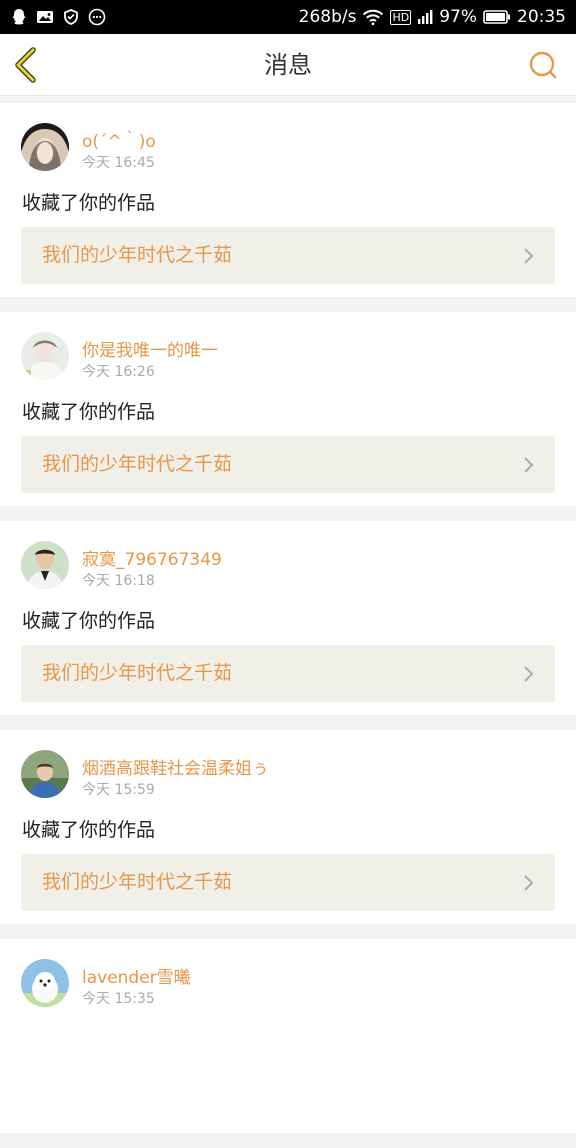  What do you see at coordinates (118, 790) in the screenshot?
I see `timestamp: 今天 15:59` at bounding box center [118, 790].